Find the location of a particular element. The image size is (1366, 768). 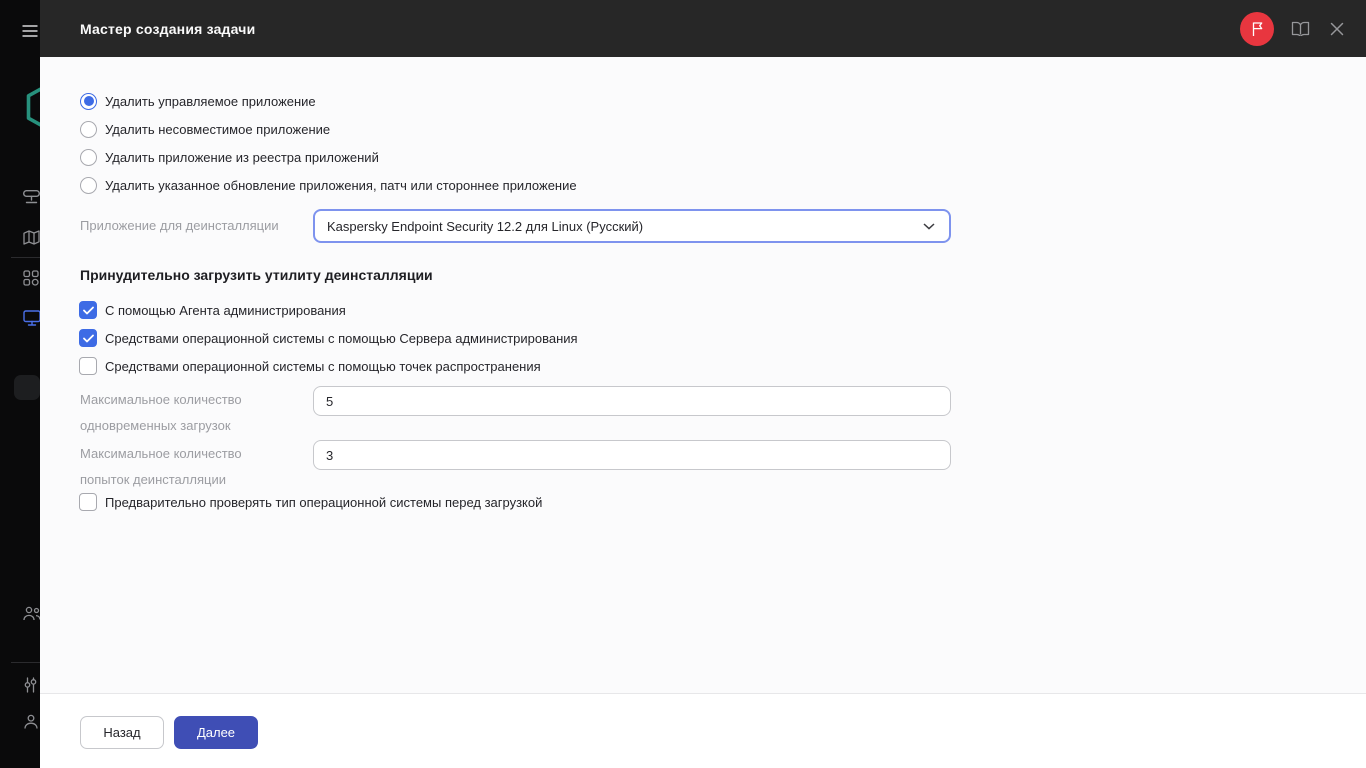

next-button: Далее is located at coordinates (216, 732).